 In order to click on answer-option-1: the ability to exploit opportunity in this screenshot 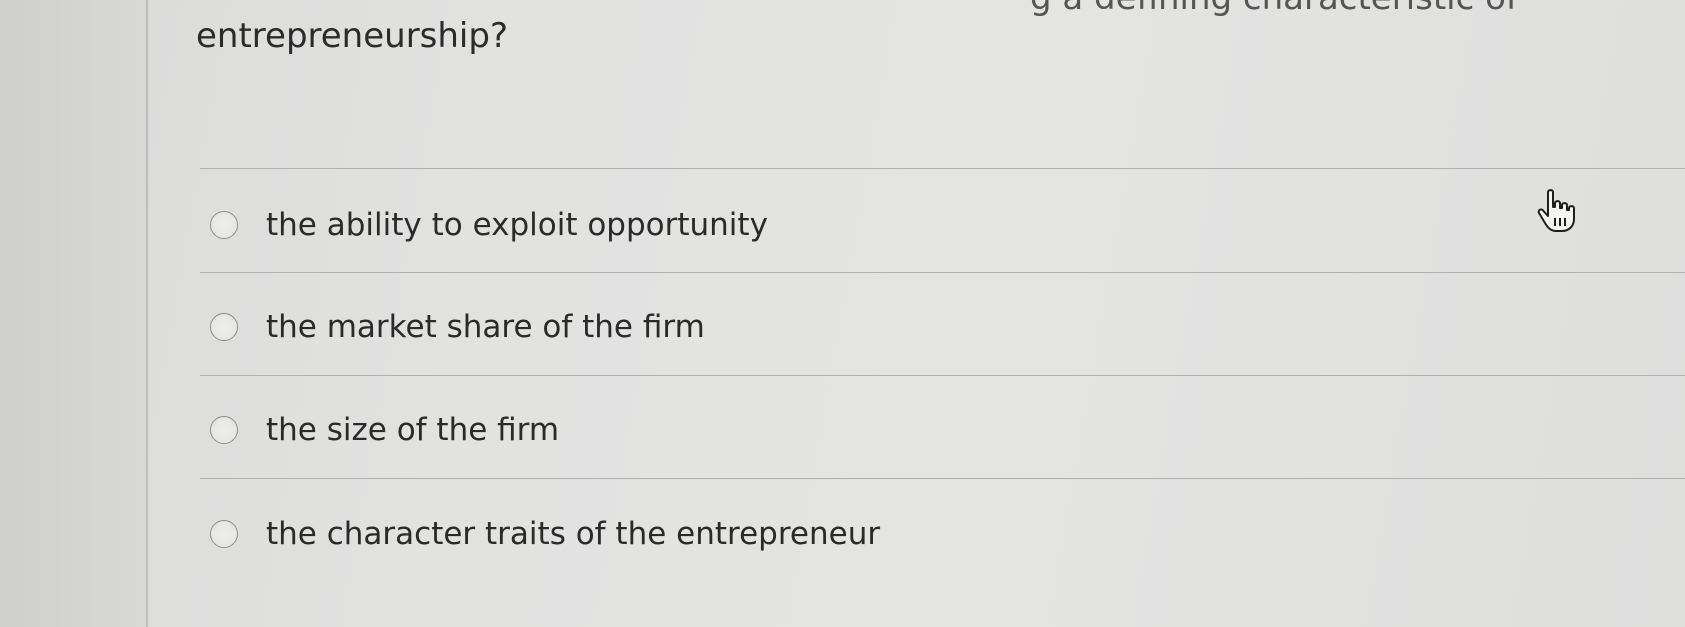, I will do `click(489, 225)`.